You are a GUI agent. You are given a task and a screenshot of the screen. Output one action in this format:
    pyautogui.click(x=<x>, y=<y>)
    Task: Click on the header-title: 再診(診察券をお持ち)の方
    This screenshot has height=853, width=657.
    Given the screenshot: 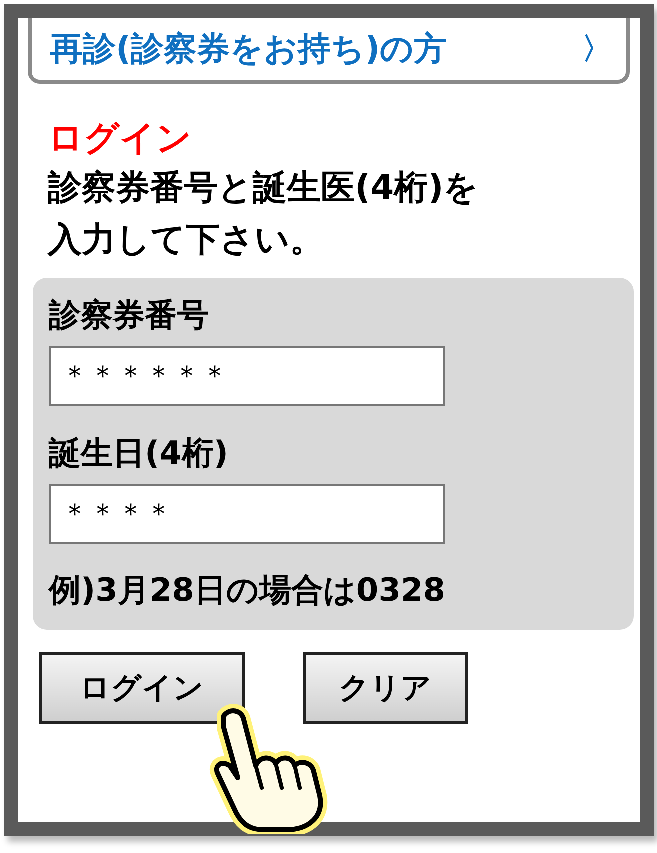 What is the action you would take?
    pyautogui.click(x=249, y=49)
    